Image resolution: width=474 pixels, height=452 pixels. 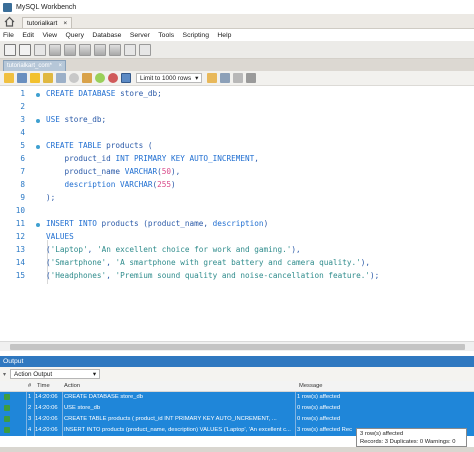 I want to click on code-line: 3 USE store_db;, so click(x=237, y=121).